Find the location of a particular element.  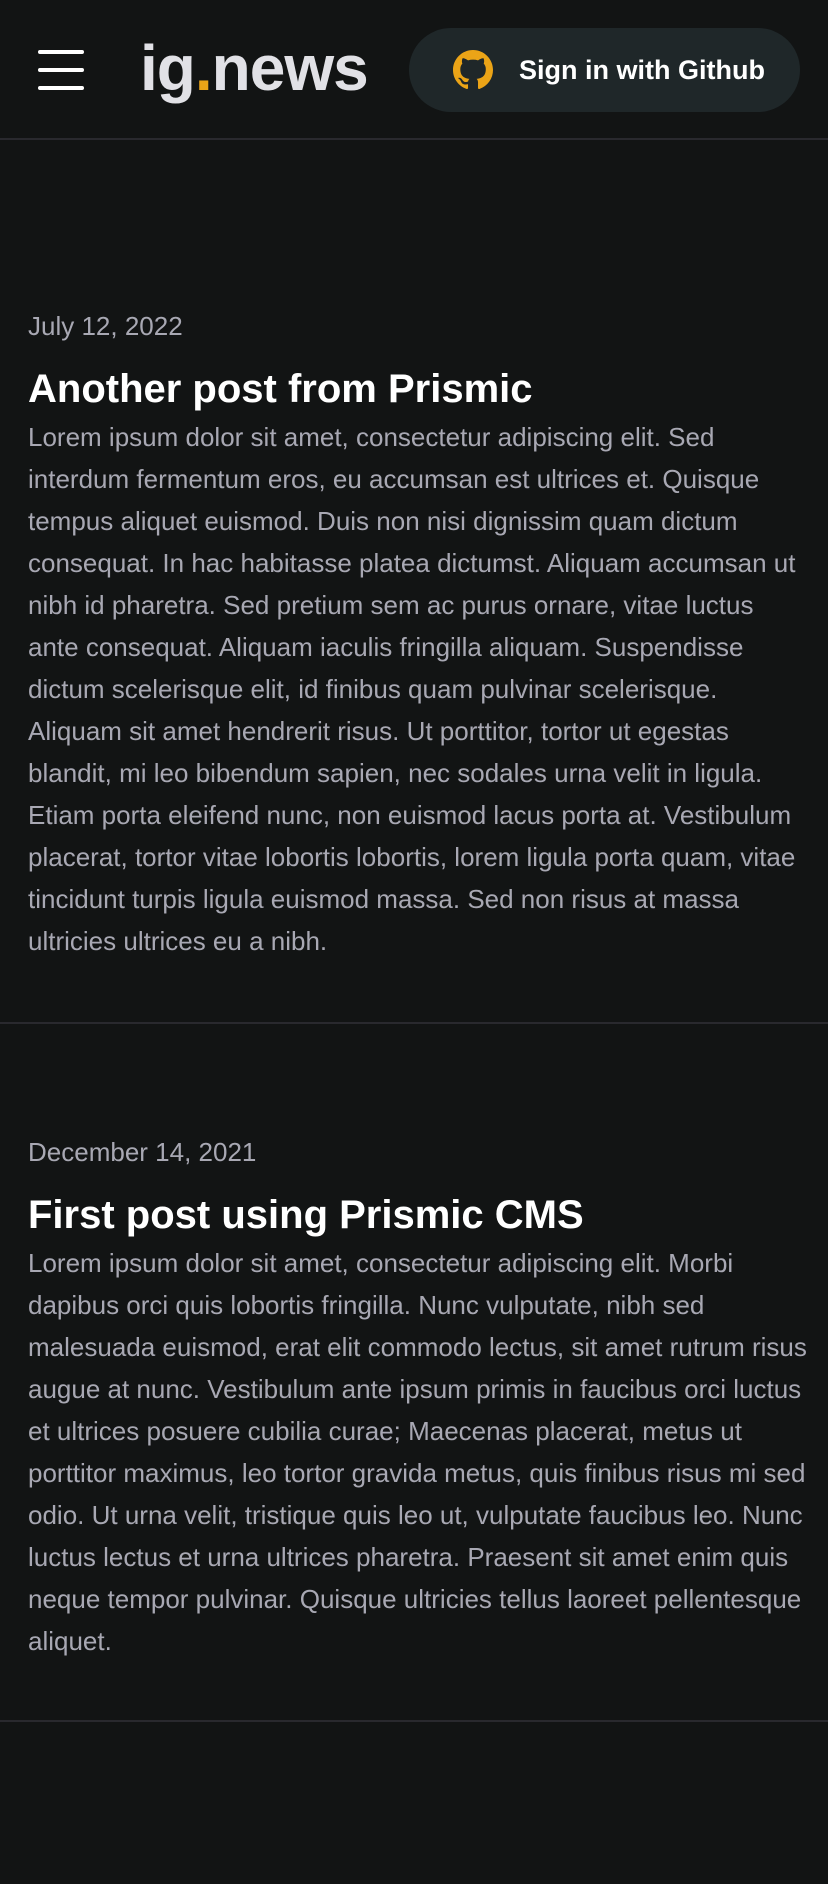

logo-prefix: ig is located at coordinates (168, 68).